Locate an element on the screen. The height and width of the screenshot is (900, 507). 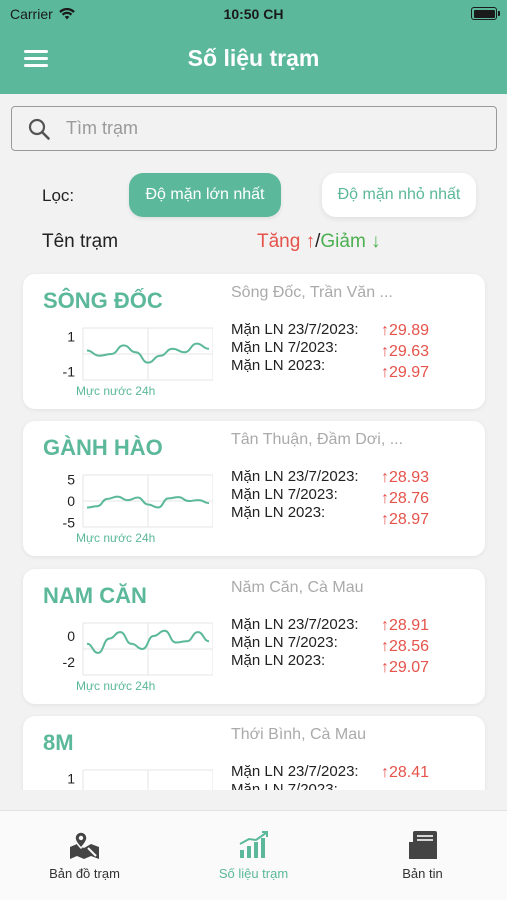
station-name: GÀNH HÀO is located at coordinates (103, 447).